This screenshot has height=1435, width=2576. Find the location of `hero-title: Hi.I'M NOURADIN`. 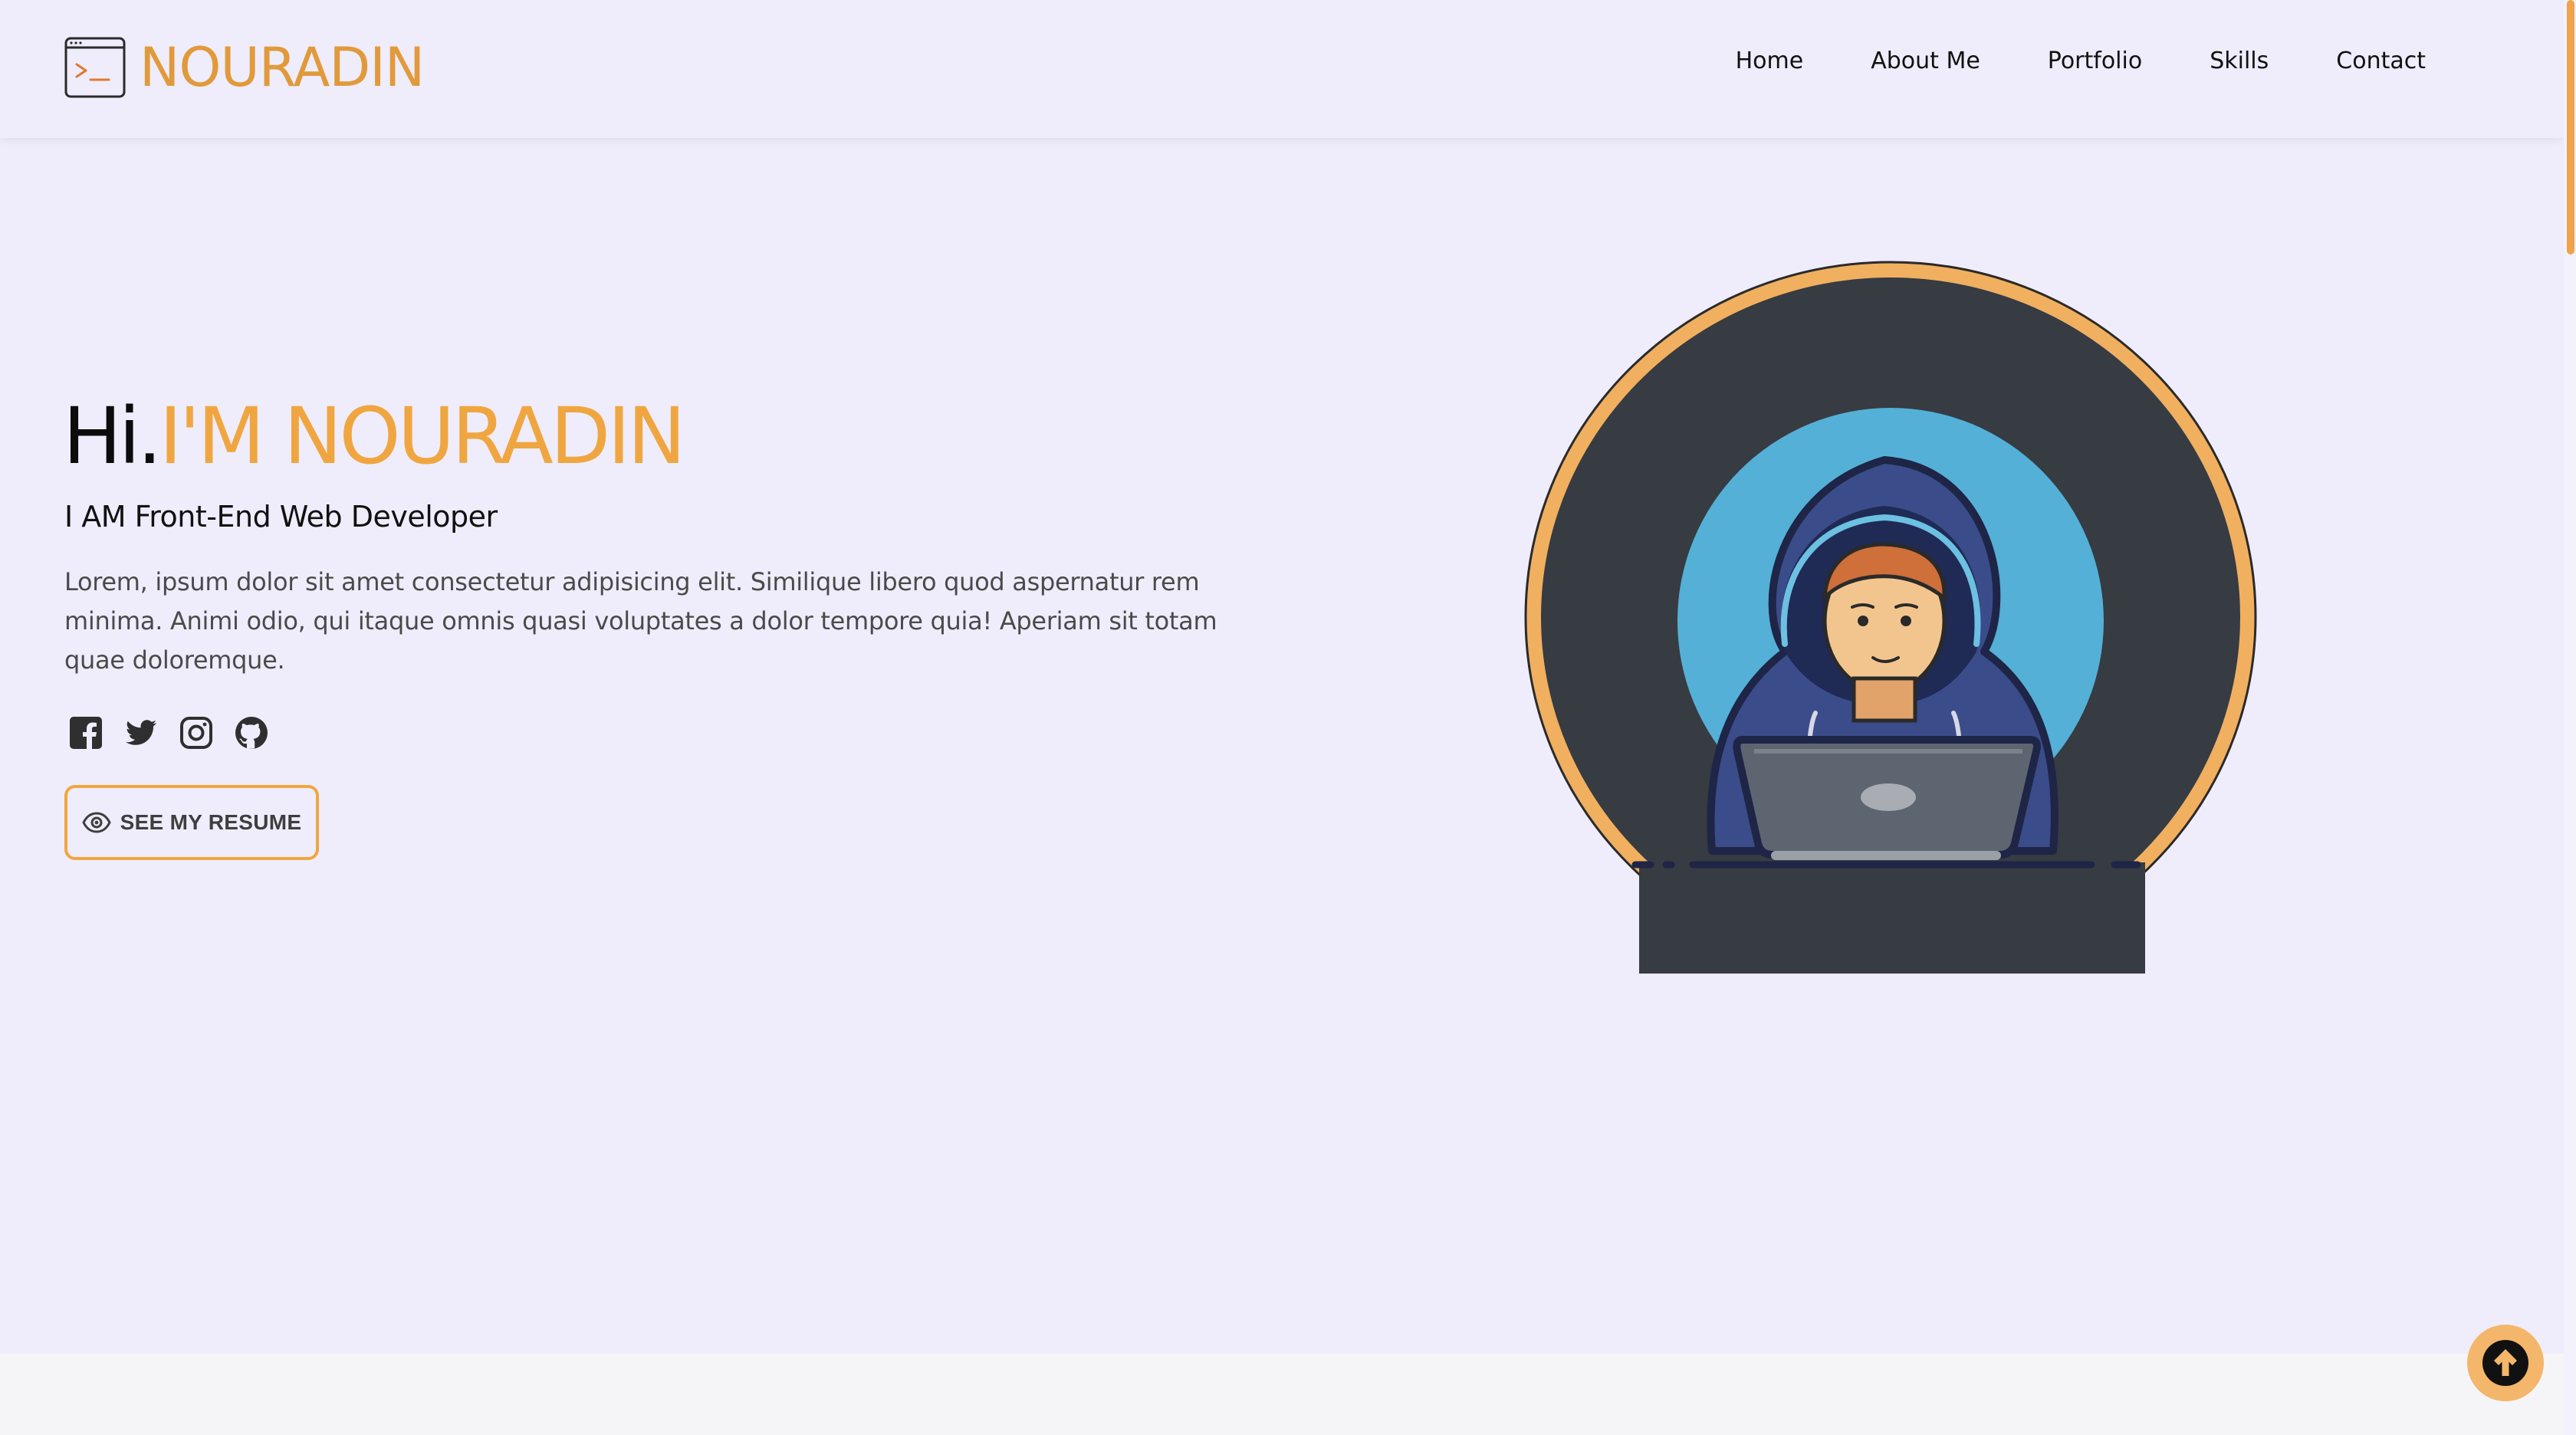

hero-title: Hi.I'M NOURADIN is located at coordinates (375, 437).